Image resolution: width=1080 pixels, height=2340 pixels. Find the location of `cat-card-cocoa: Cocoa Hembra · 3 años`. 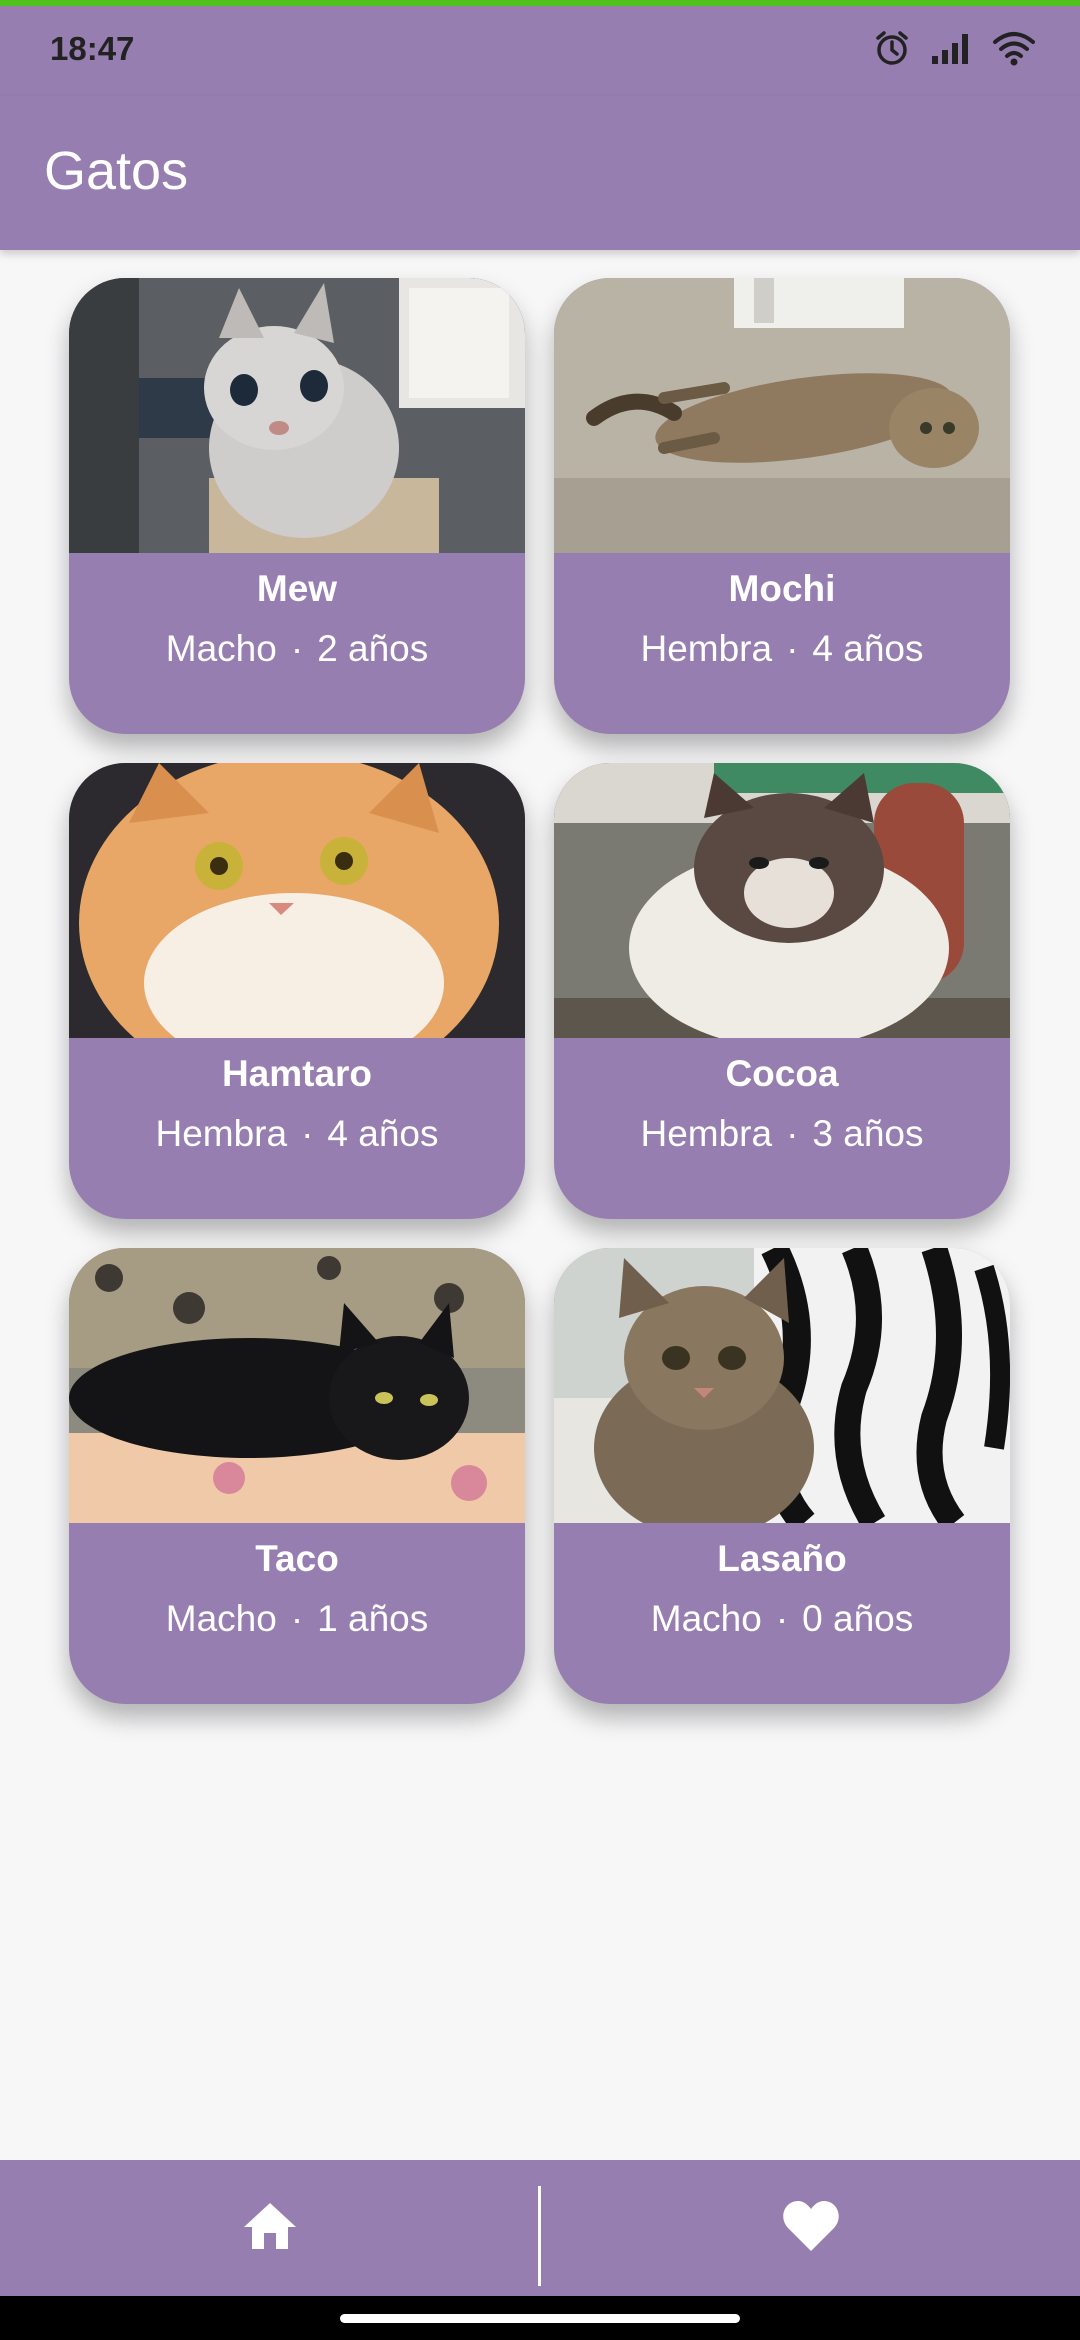

cat-card-cocoa: Cocoa Hembra · 3 años is located at coordinates (782, 991).